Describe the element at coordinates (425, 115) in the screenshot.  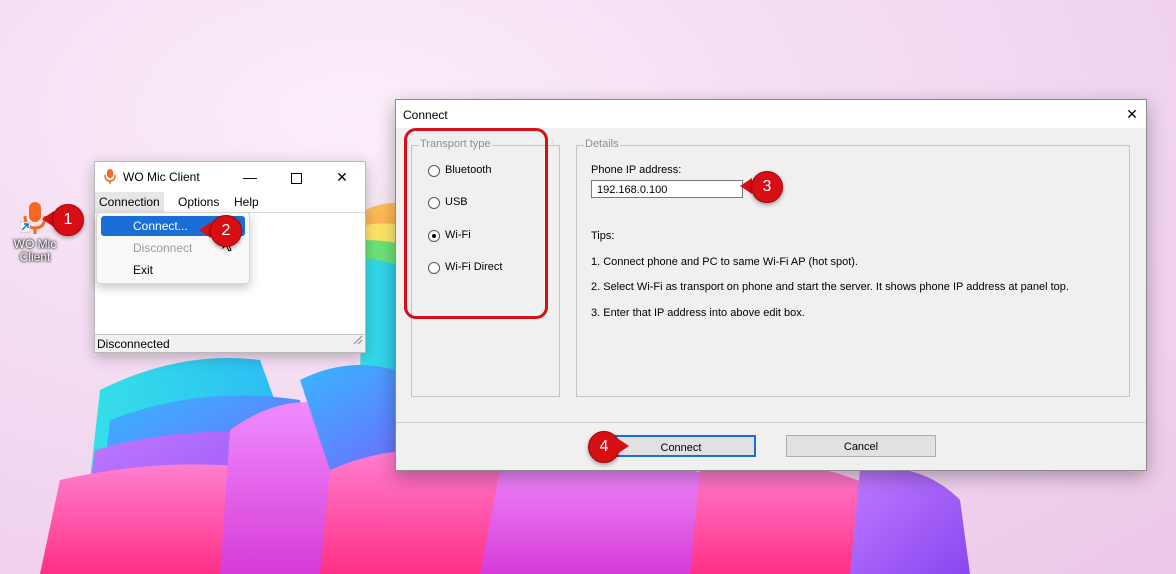
I see `connect-dialog-title: Connect` at that location.